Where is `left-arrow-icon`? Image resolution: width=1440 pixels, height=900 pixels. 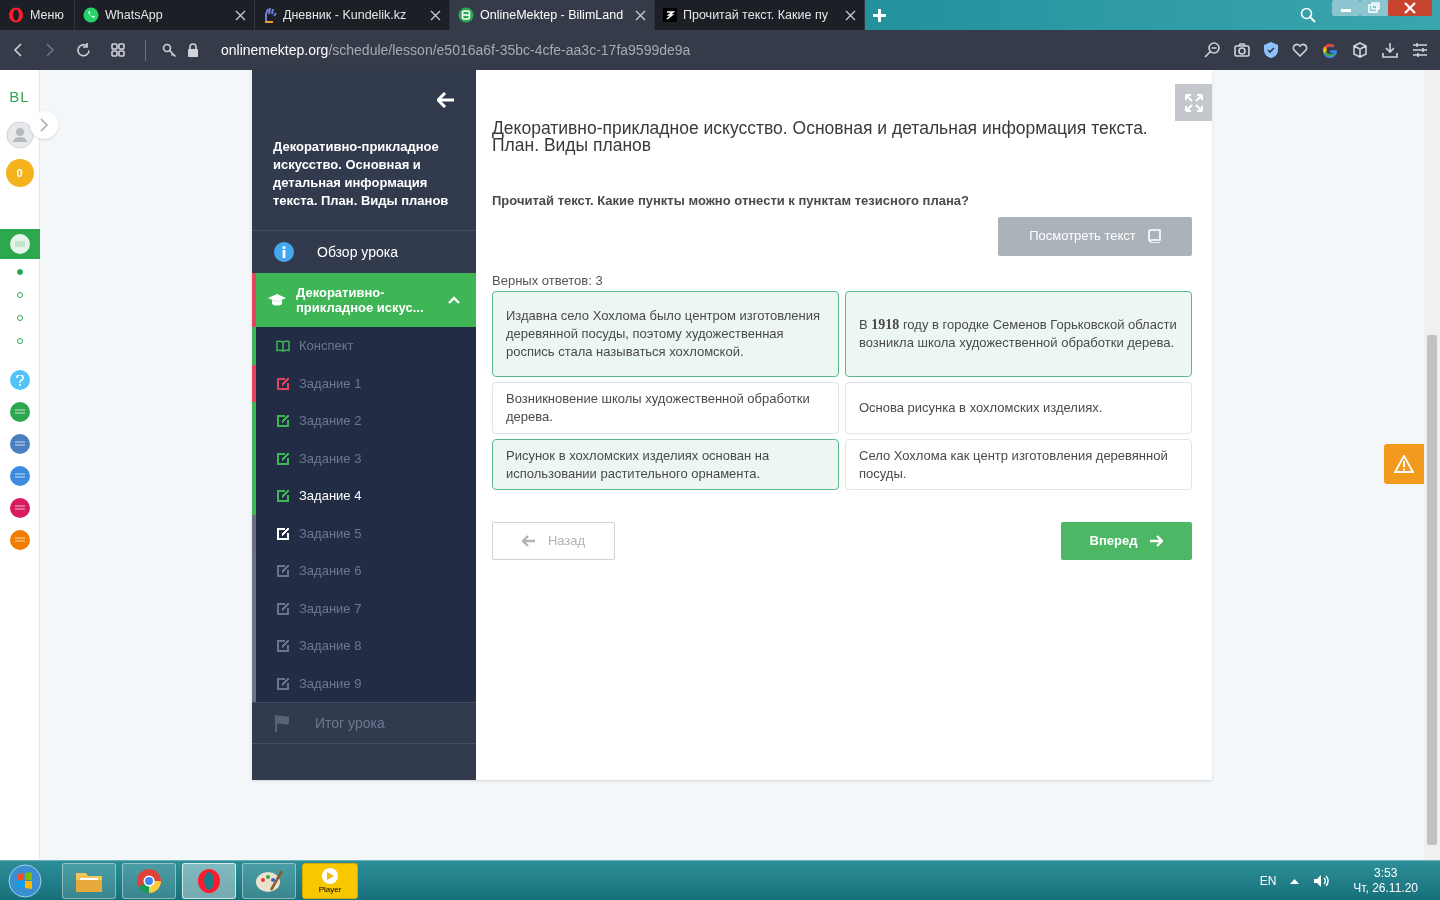
left-arrow-icon is located at coordinates (528, 541).